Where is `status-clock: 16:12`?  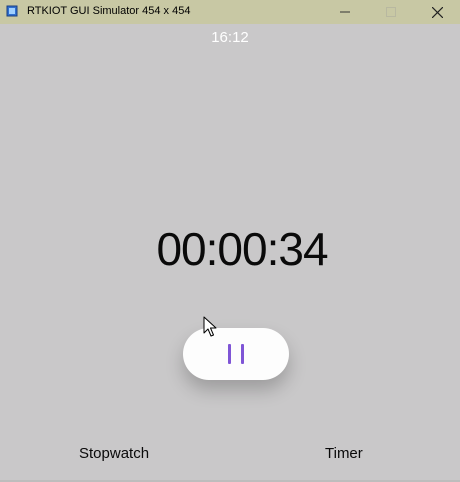 status-clock: 16:12 is located at coordinates (230, 37).